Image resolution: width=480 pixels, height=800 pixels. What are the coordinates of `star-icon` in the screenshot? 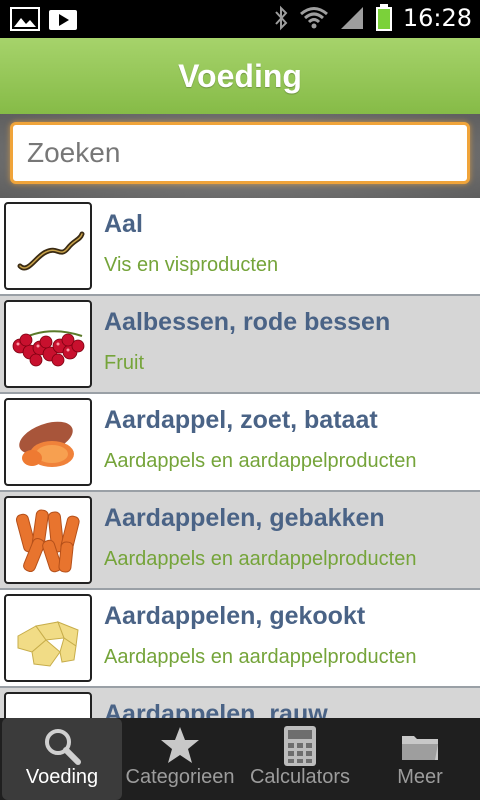 It's located at (180, 745).